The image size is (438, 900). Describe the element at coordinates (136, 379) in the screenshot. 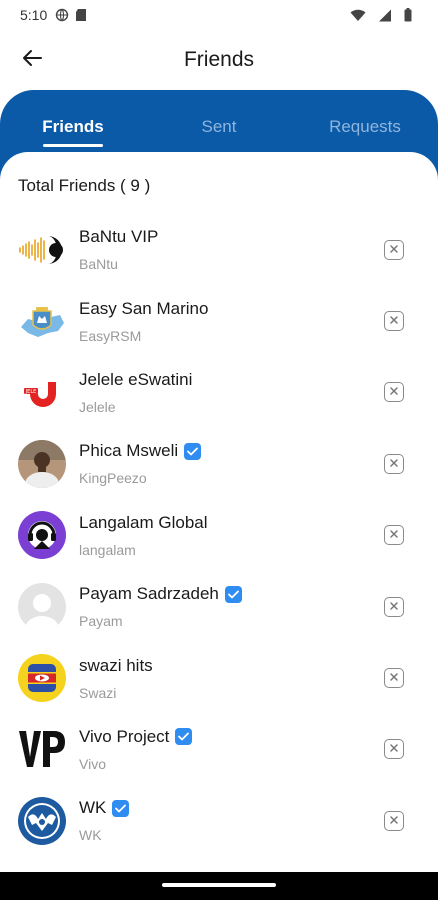

I see `friend-name: Jelele eSwatini` at that location.